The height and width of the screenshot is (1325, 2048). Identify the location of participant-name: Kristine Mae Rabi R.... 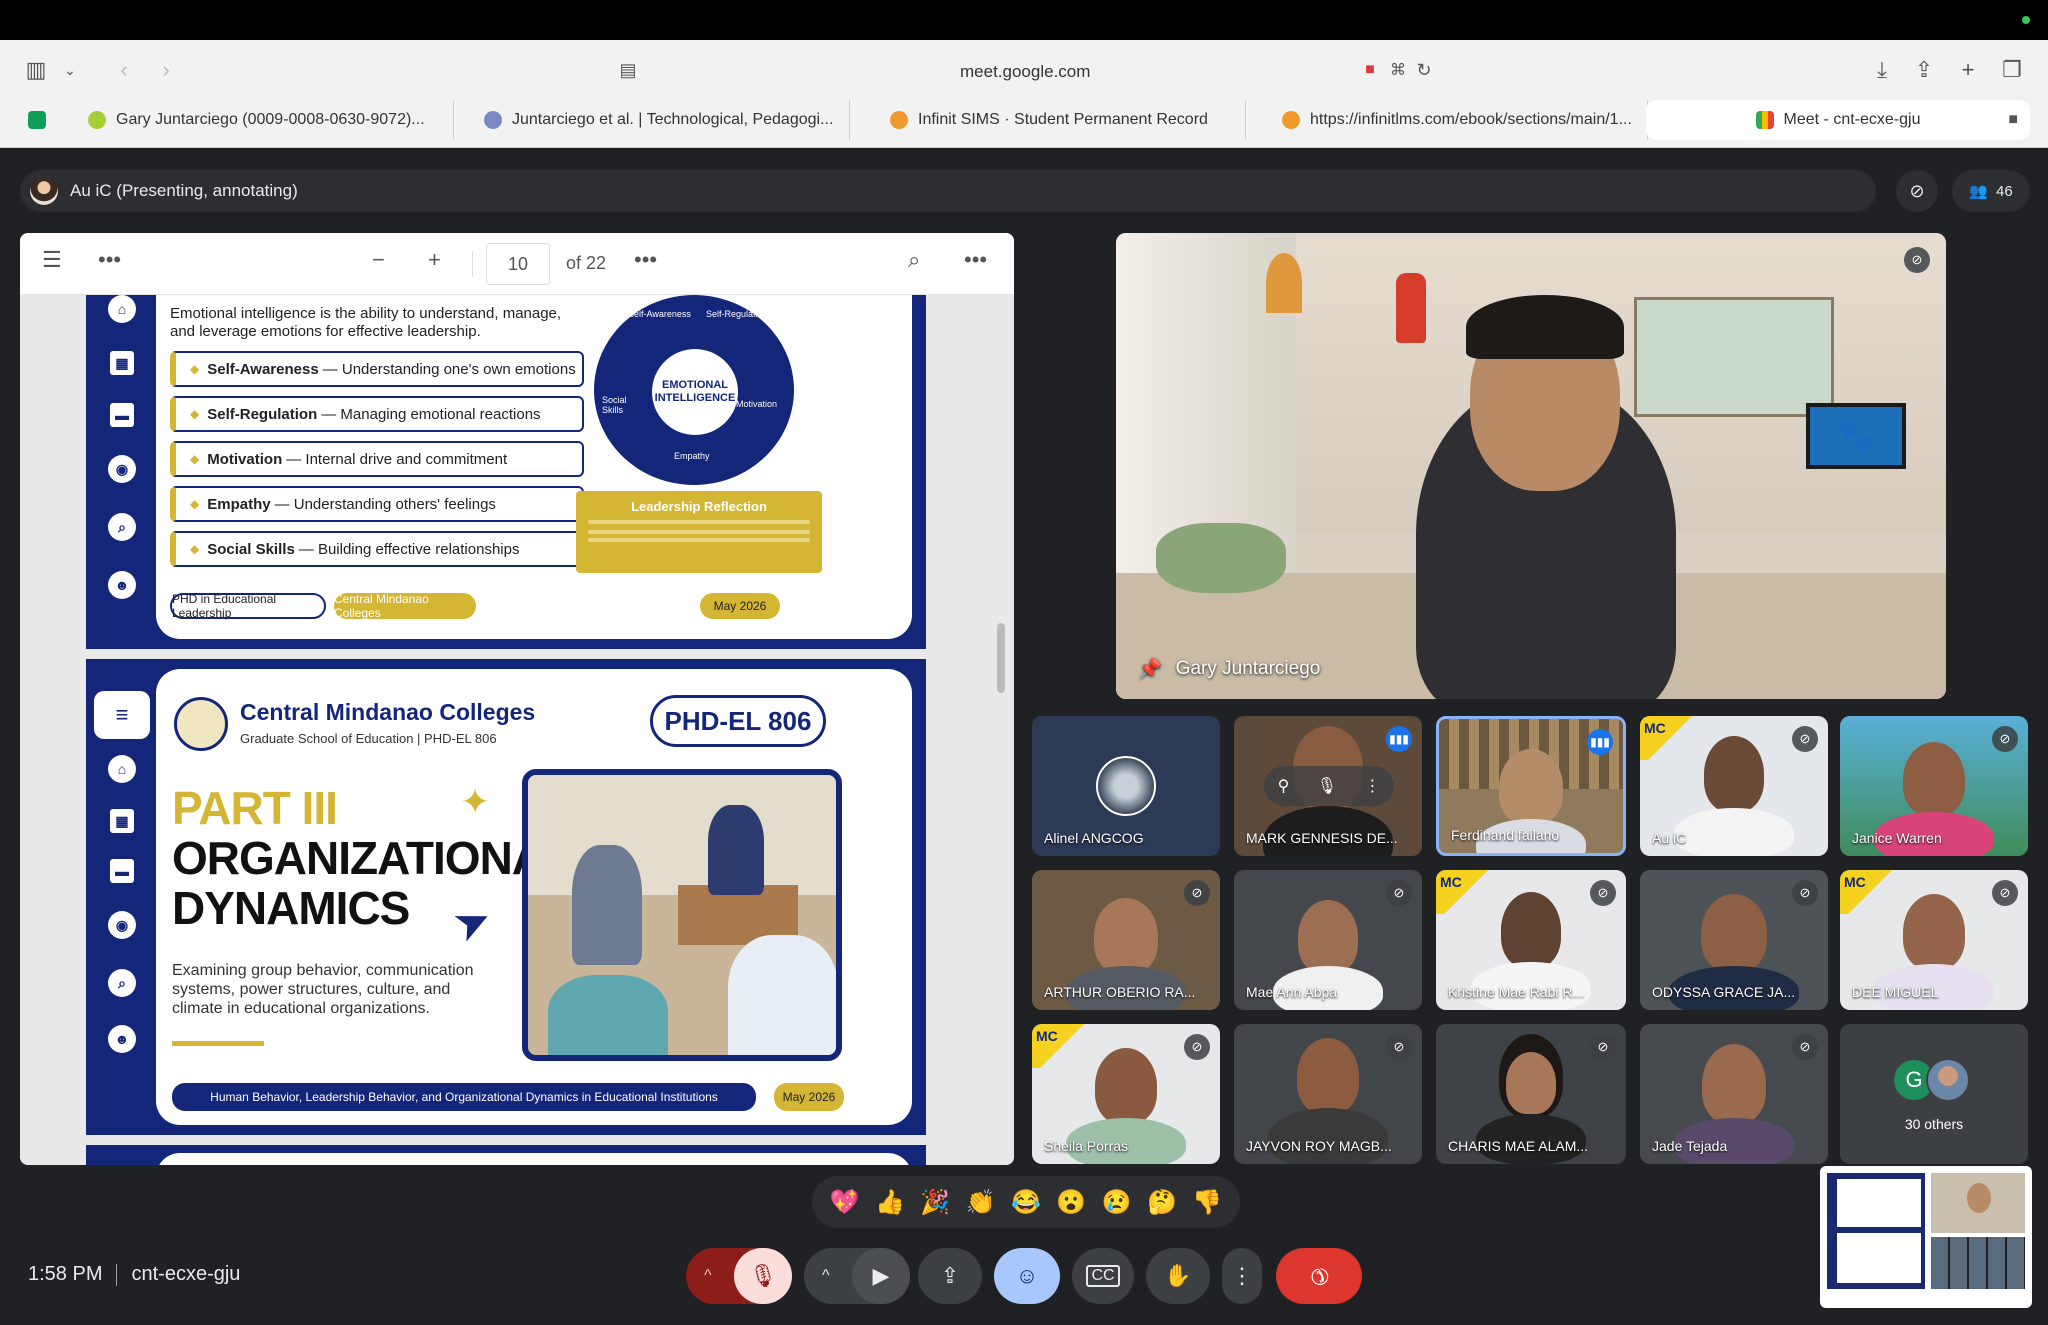
(1516, 992).